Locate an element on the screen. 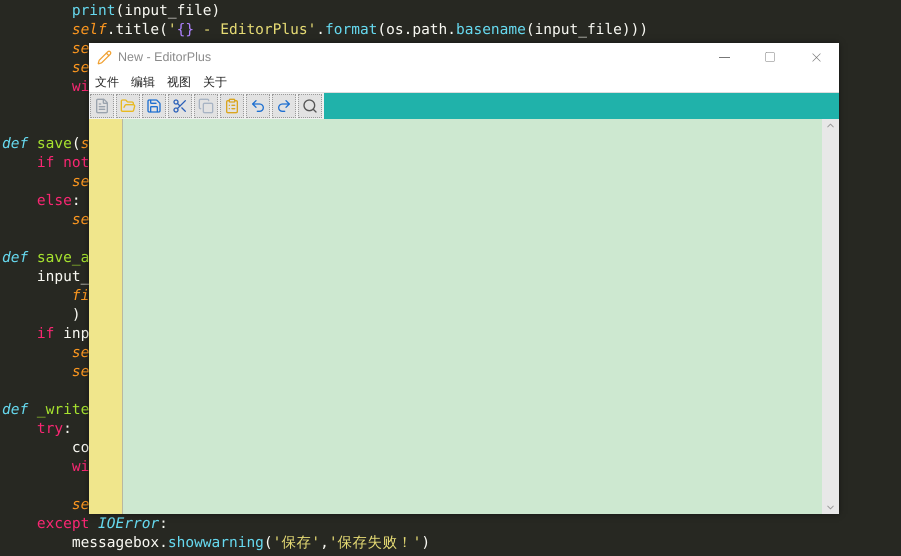 The image size is (901, 556). menu-item: 文件 is located at coordinates (107, 81).